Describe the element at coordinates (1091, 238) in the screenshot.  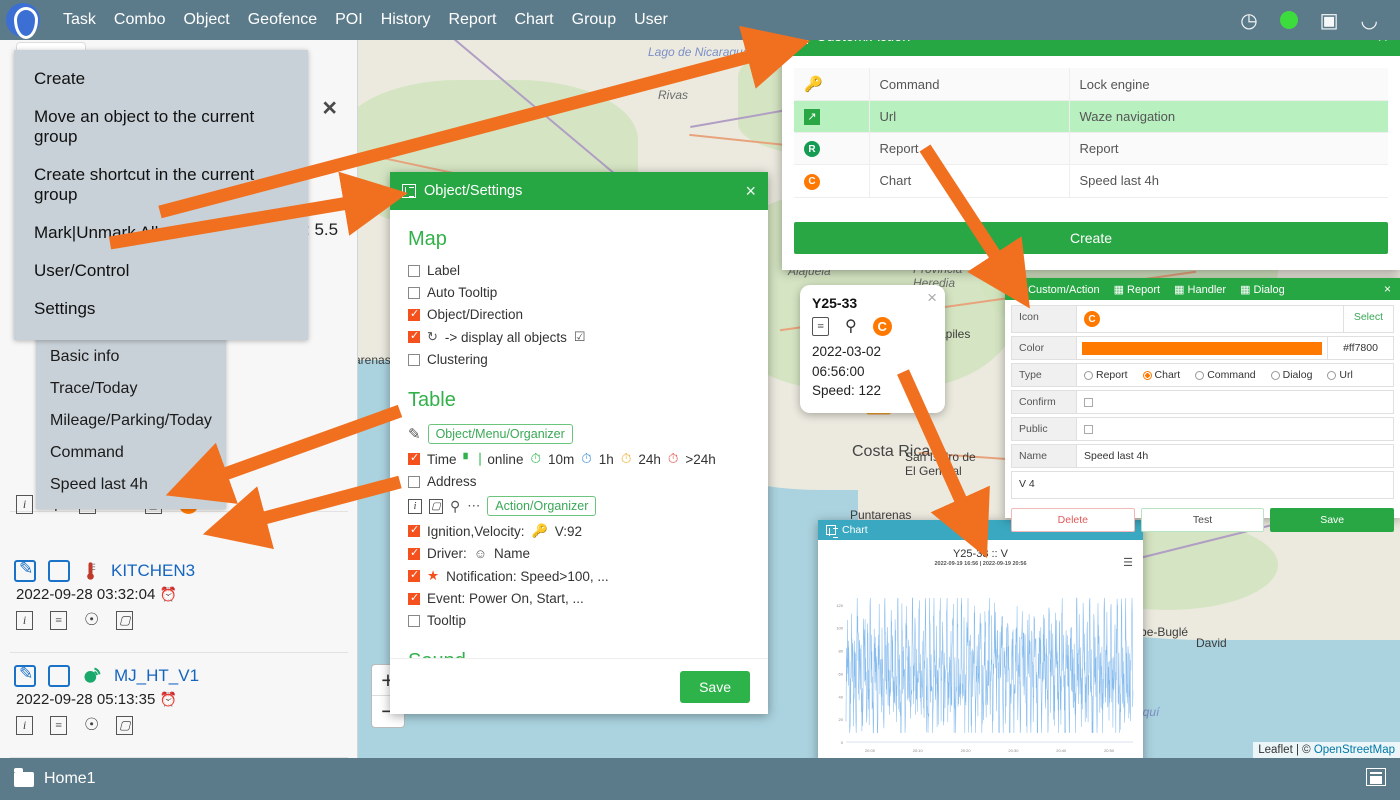
I see `create-button: Create` at that location.